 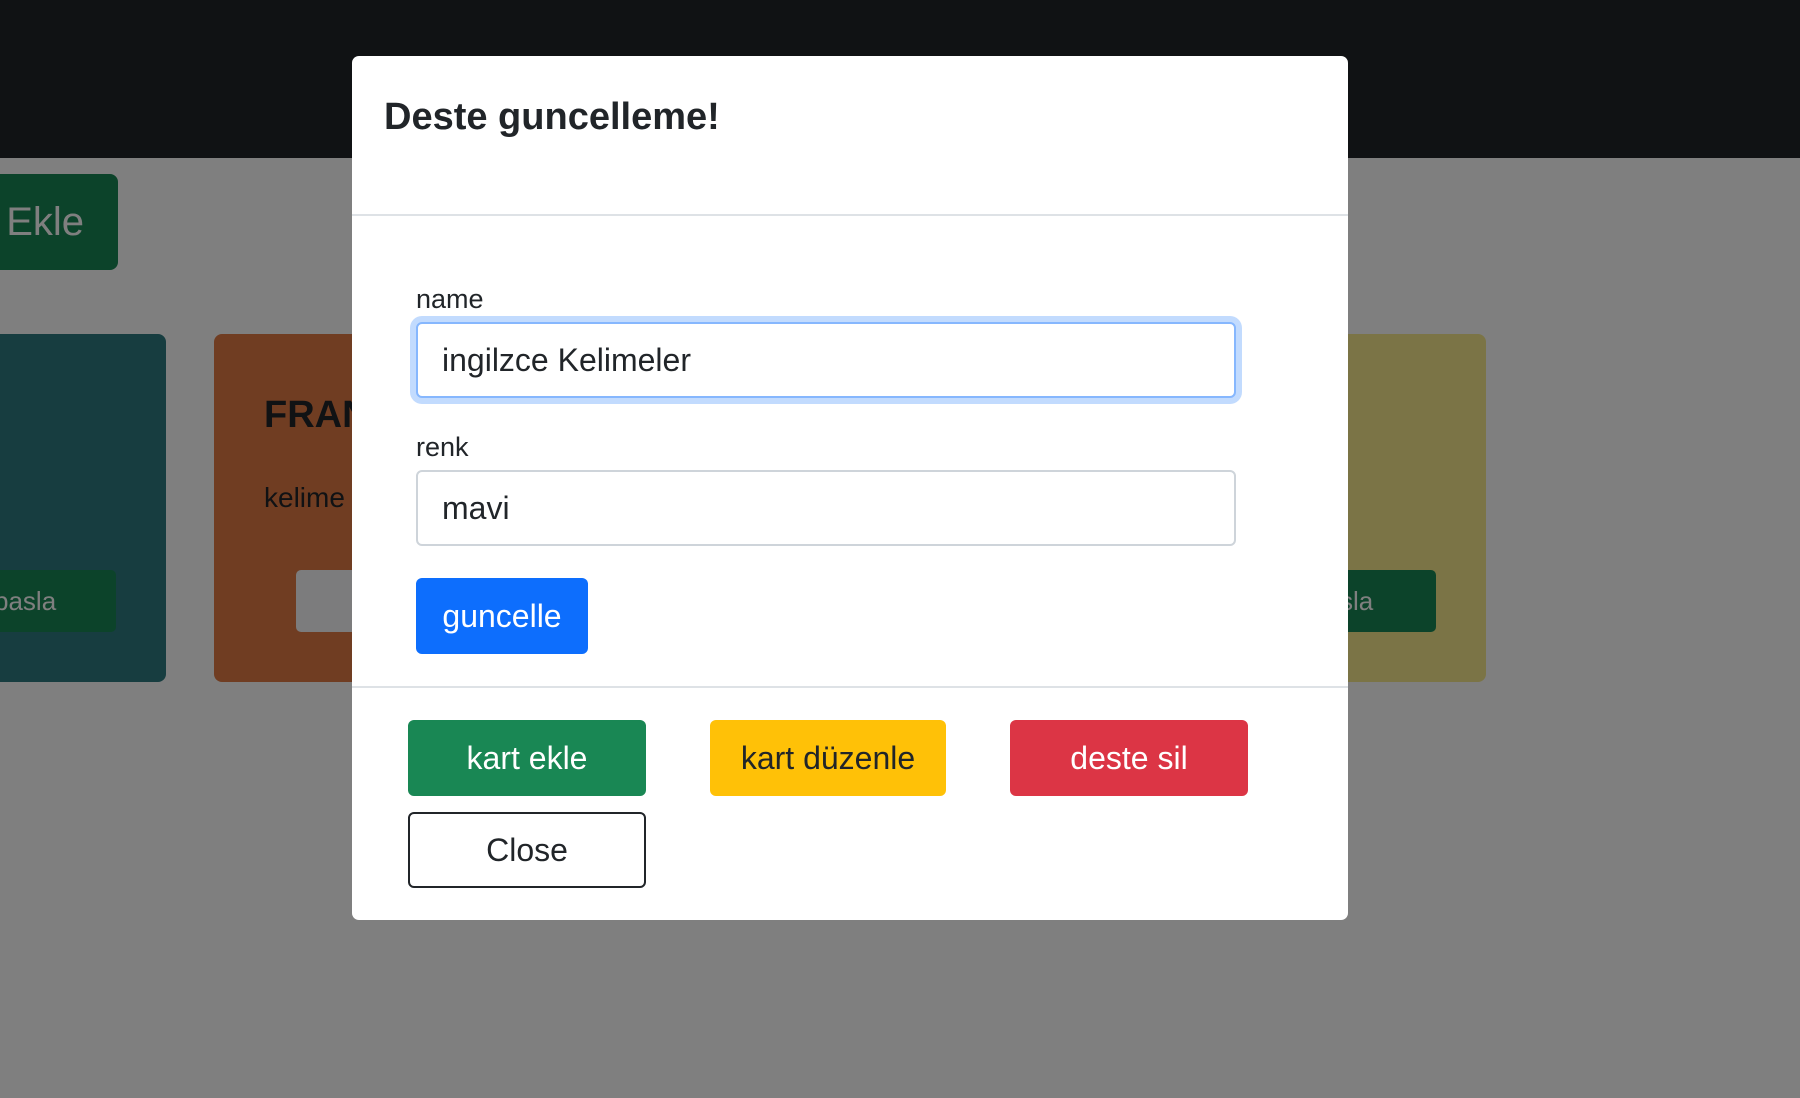 What do you see at coordinates (828, 758) in the screenshot?
I see `edit-card-button: kart düzenle` at bounding box center [828, 758].